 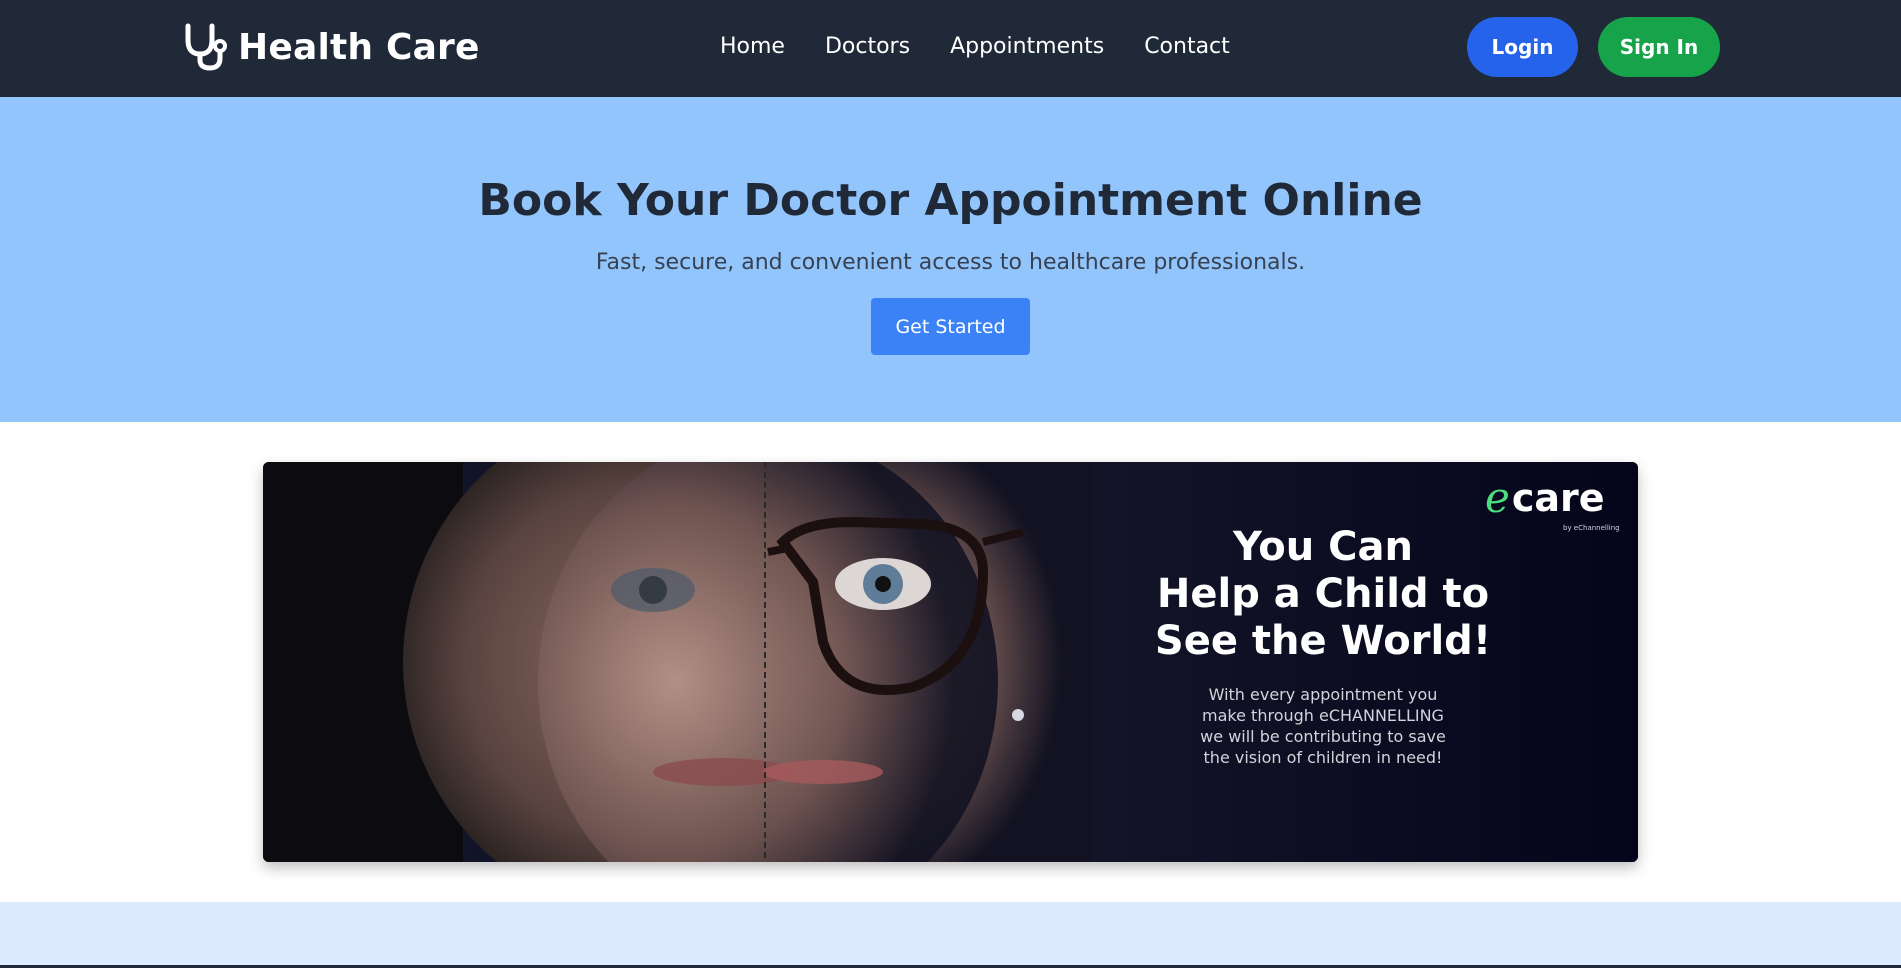 What do you see at coordinates (205, 47) in the screenshot?
I see `stethoscope-icon` at bounding box center [205, 47].